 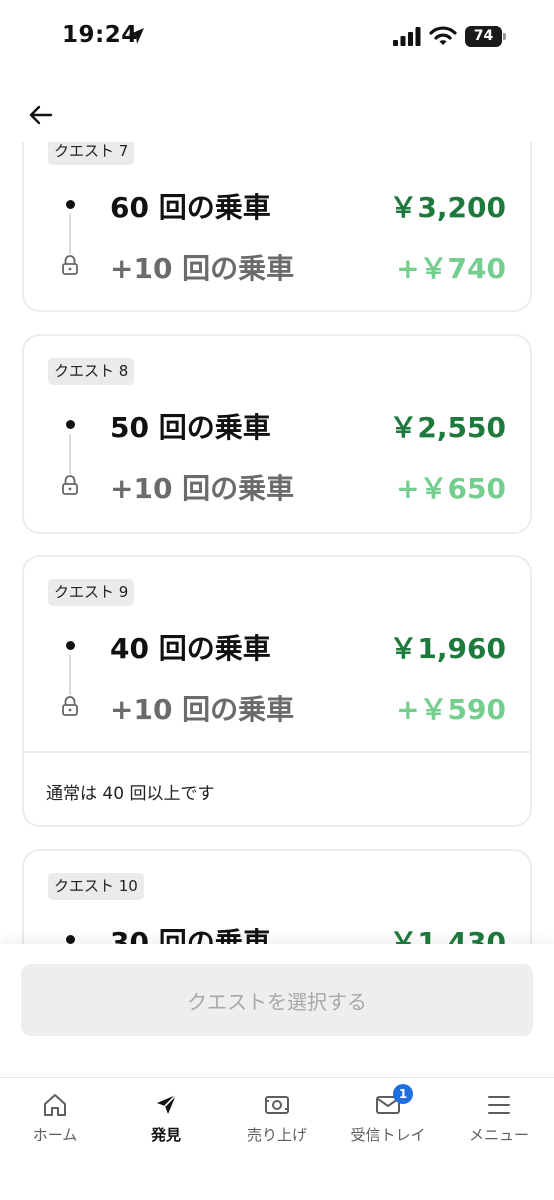 I want to click on tier-label: 60 回の乗車, so click(x=190, y=207).